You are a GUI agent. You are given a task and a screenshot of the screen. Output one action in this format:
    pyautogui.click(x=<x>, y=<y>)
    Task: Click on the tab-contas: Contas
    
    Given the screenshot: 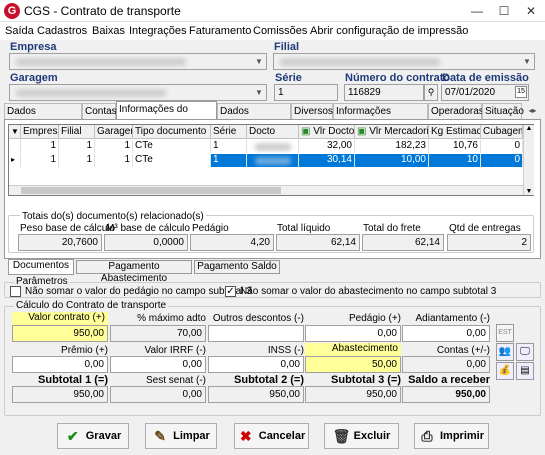 What is the action you would take?
    pyautogui.click(x=99, y=111)
    